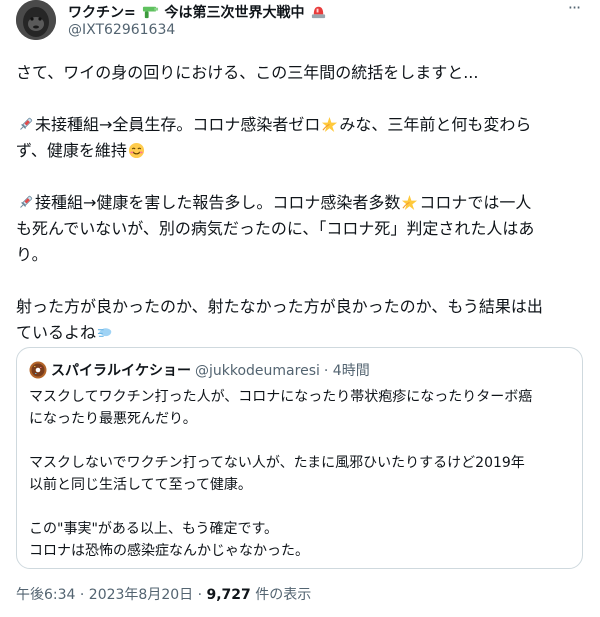 This screenshot has height=617, width=600. Describe the element at coordinates (347, 371) in the screenshot. I see `quoted-timestamp: · 4時間` at that location.